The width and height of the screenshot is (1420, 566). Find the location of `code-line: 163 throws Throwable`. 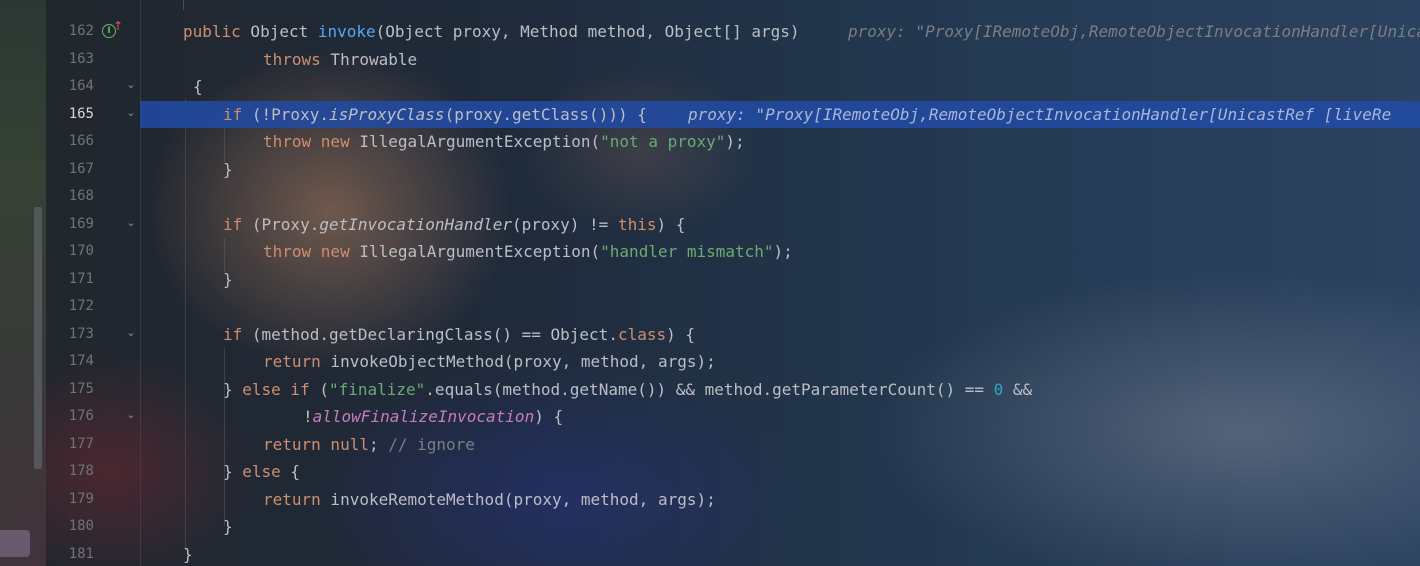

code-line: 163 throws Throwable is located at coordinates (710, 59).